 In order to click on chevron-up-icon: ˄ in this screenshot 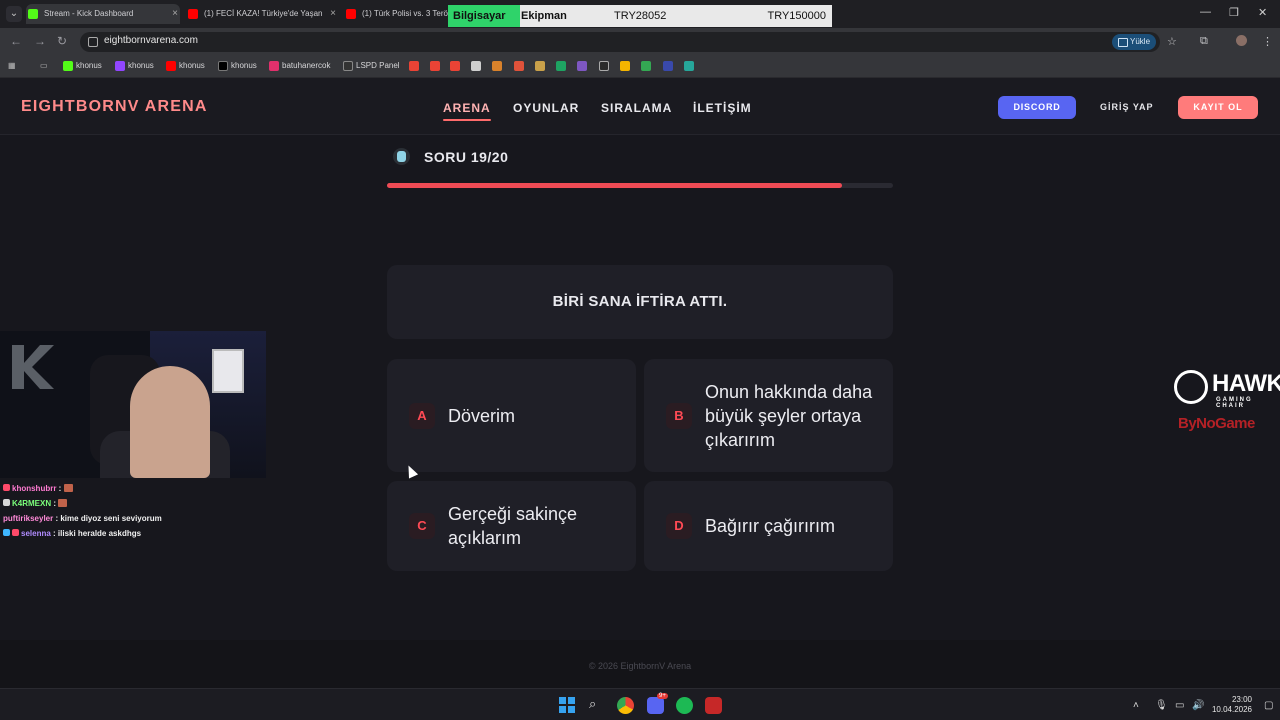, I will do `click(1136, 705)`.